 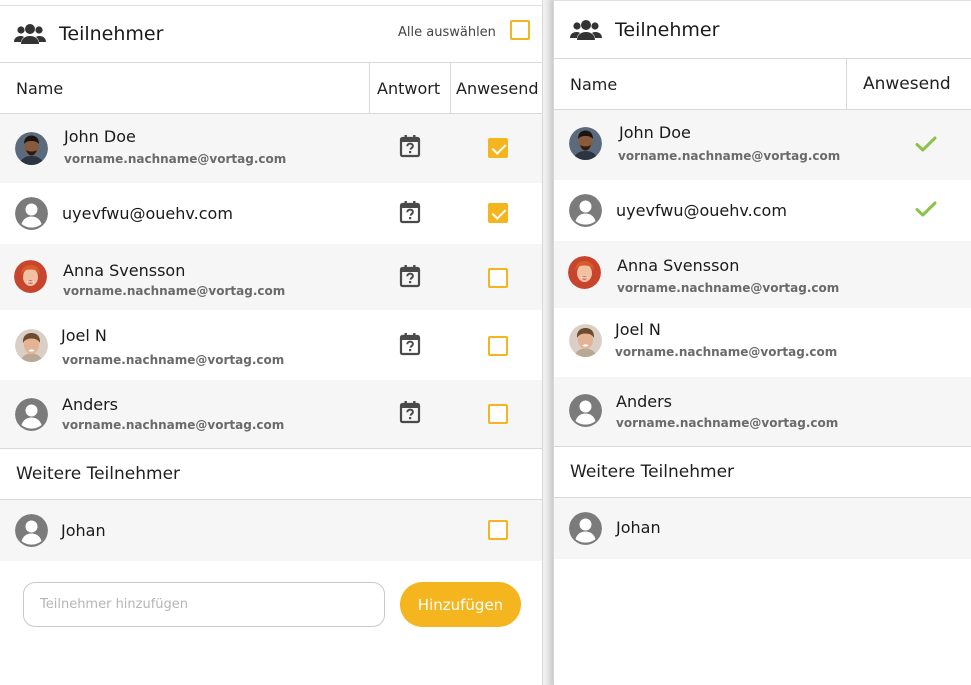 What do you see at coordinates (408, 88) in the screenshot?
I see `column-answer: Antwort` at bounding box center [408, 88].